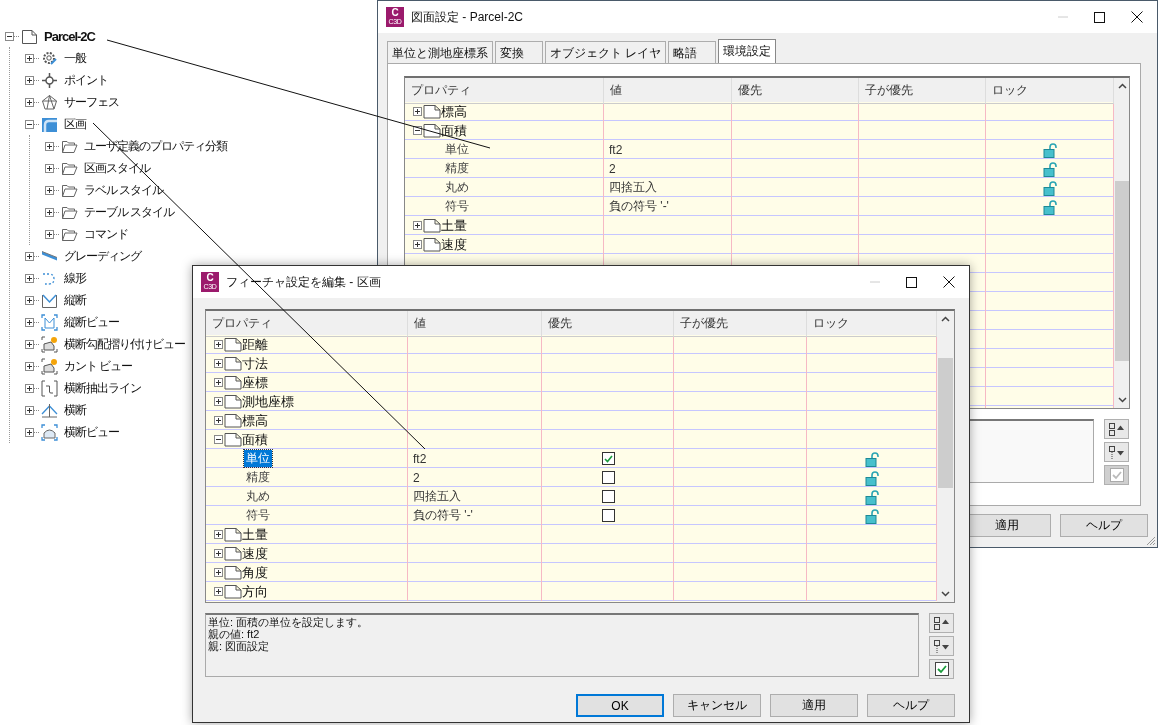  What do you see at coordinates (258, 496) in the screenshot?
I see `property-name: 丸め` at bounding box center [258, 496].